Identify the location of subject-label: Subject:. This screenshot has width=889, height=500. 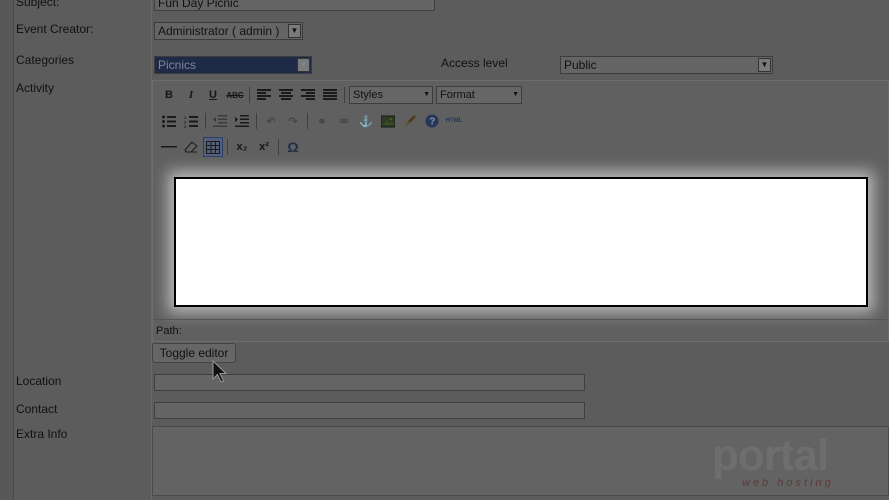
(38, 4).